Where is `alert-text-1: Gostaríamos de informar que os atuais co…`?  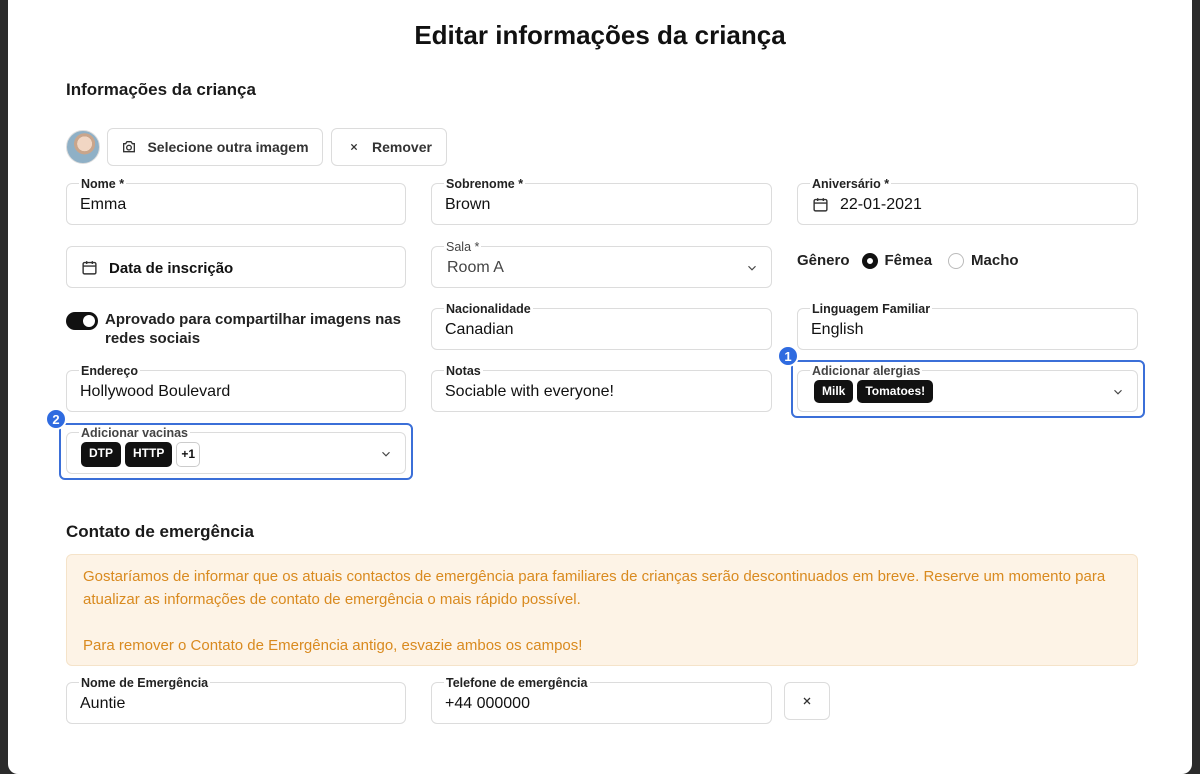
alert-text-1: Gostaríamos de informar que os atuais co… is located at coordinates (594, 588).